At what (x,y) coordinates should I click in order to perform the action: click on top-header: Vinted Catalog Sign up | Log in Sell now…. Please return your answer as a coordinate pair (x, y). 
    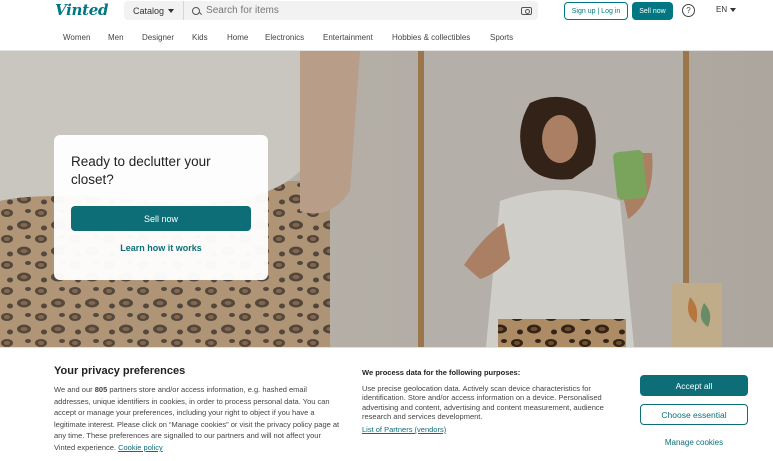
    Looking at the image, I should click on (386, 11).